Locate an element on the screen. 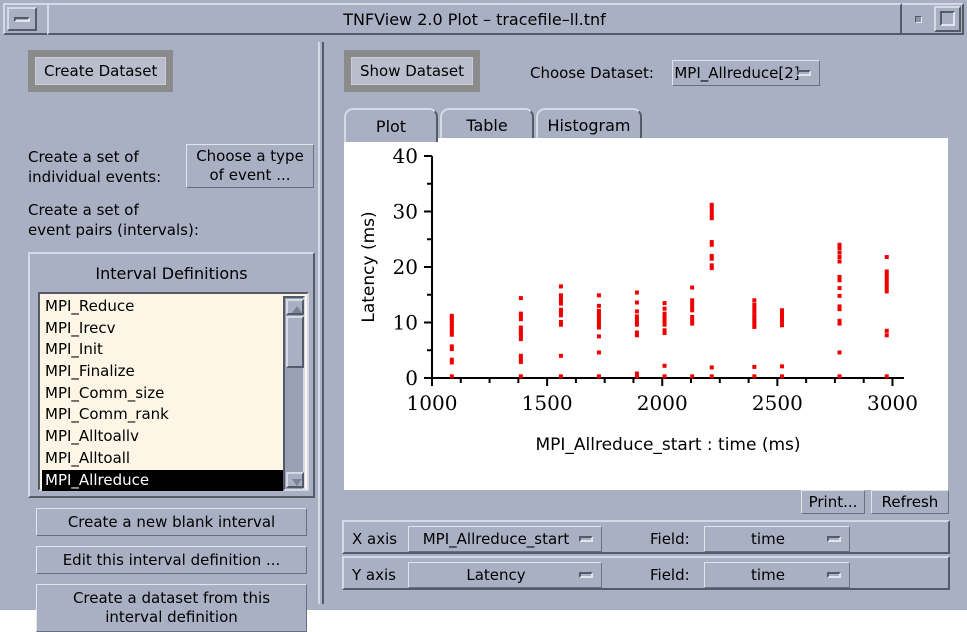 The image size is (967, 632). x-field-label: Field: is located at coordinates (670, 539).